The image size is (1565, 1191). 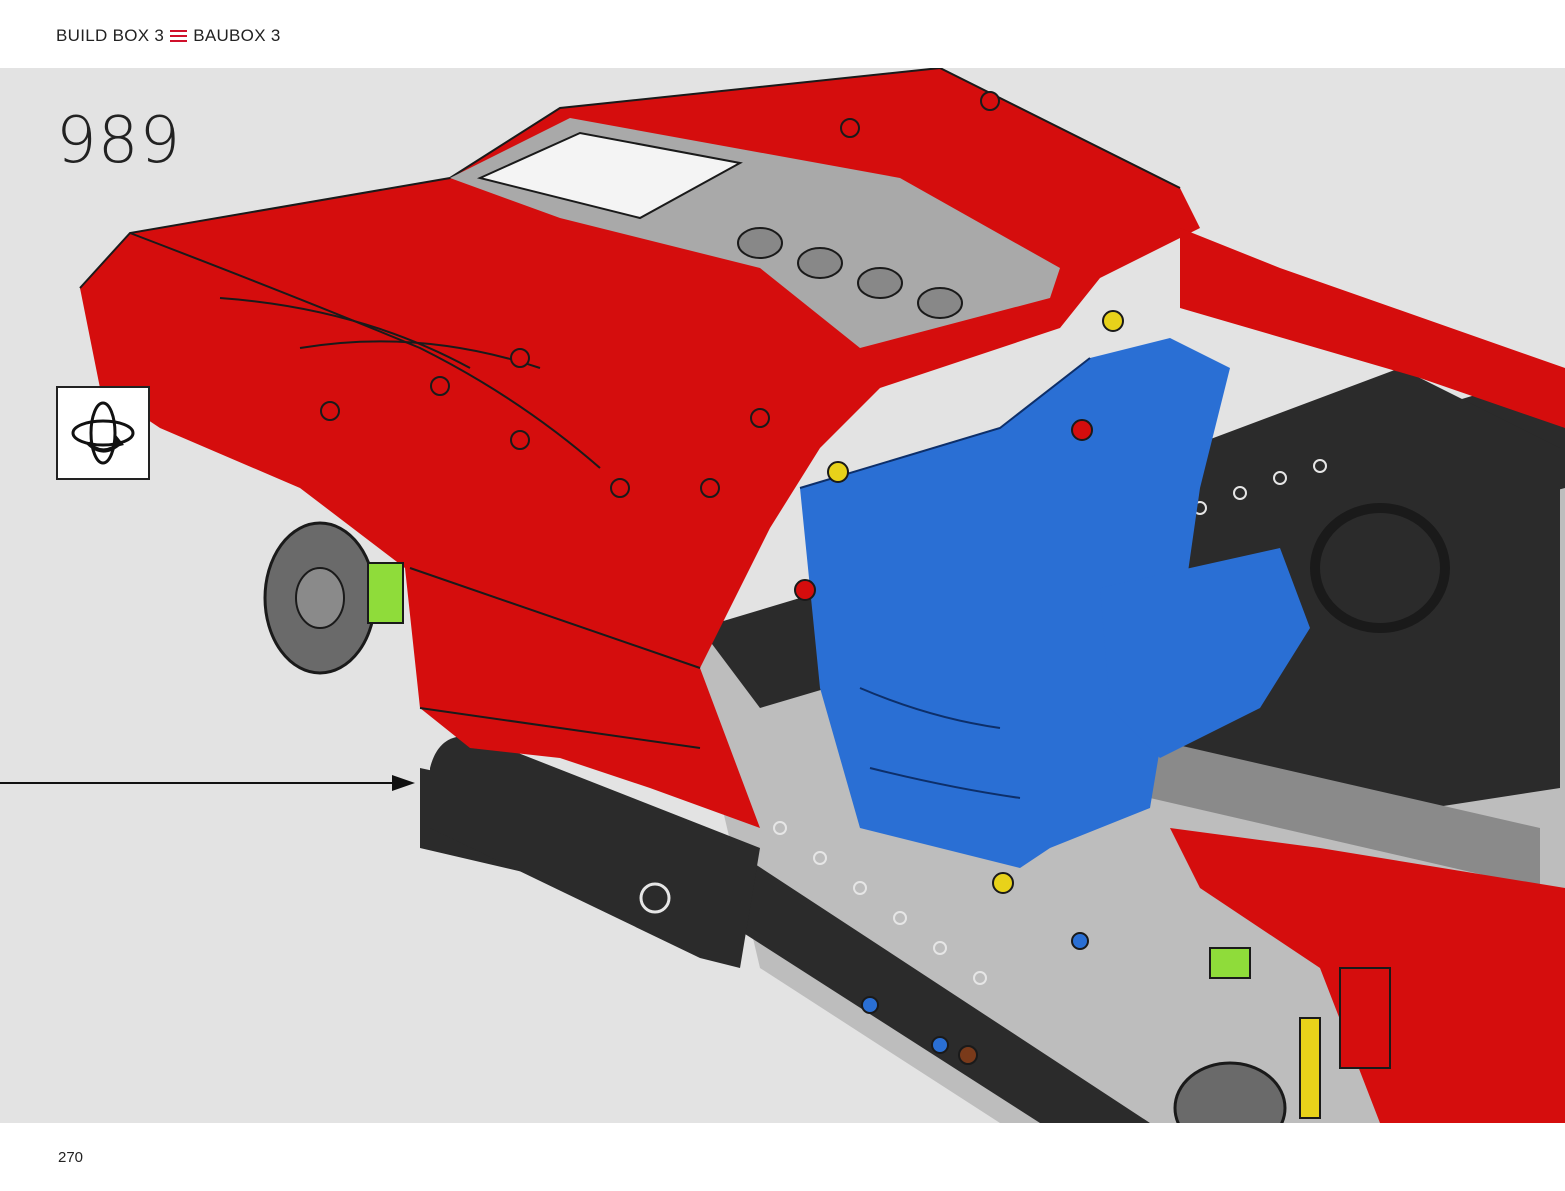 I want to click on build-box-de: BAUBOX 3, so click(x=237, y=35).